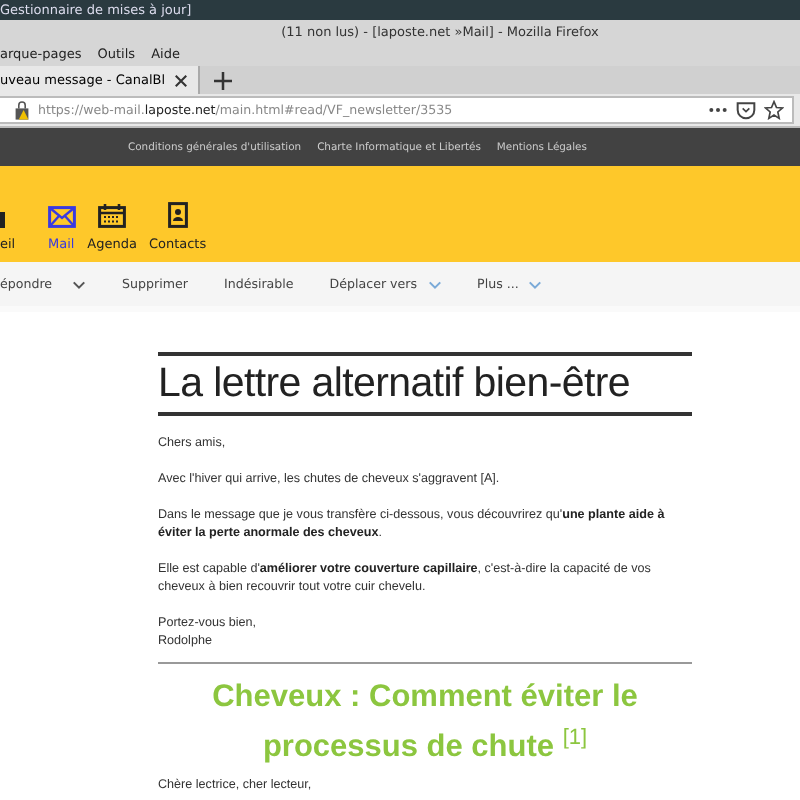 This screenshot has width=800, height=800. Describe the element at coordinates (718, 110) in the screenshot. I see `more-icon` at that location.